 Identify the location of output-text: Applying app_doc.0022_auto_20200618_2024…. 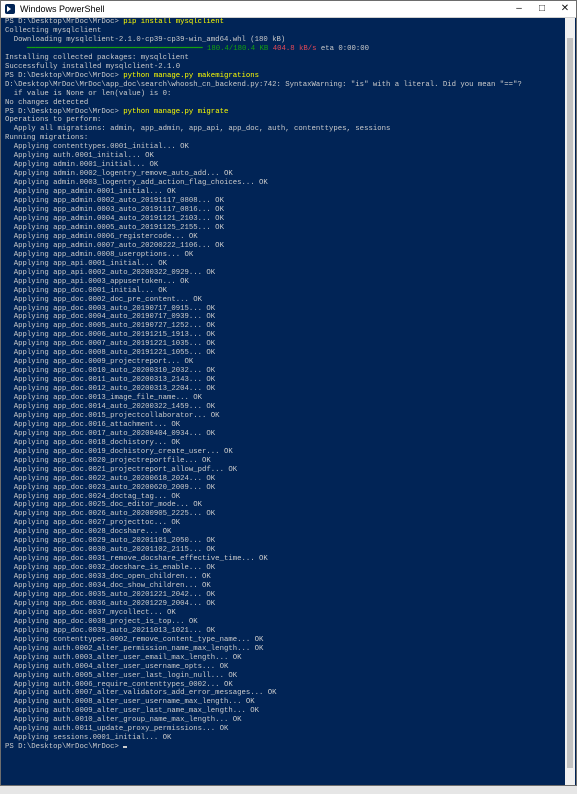
(110, 478).